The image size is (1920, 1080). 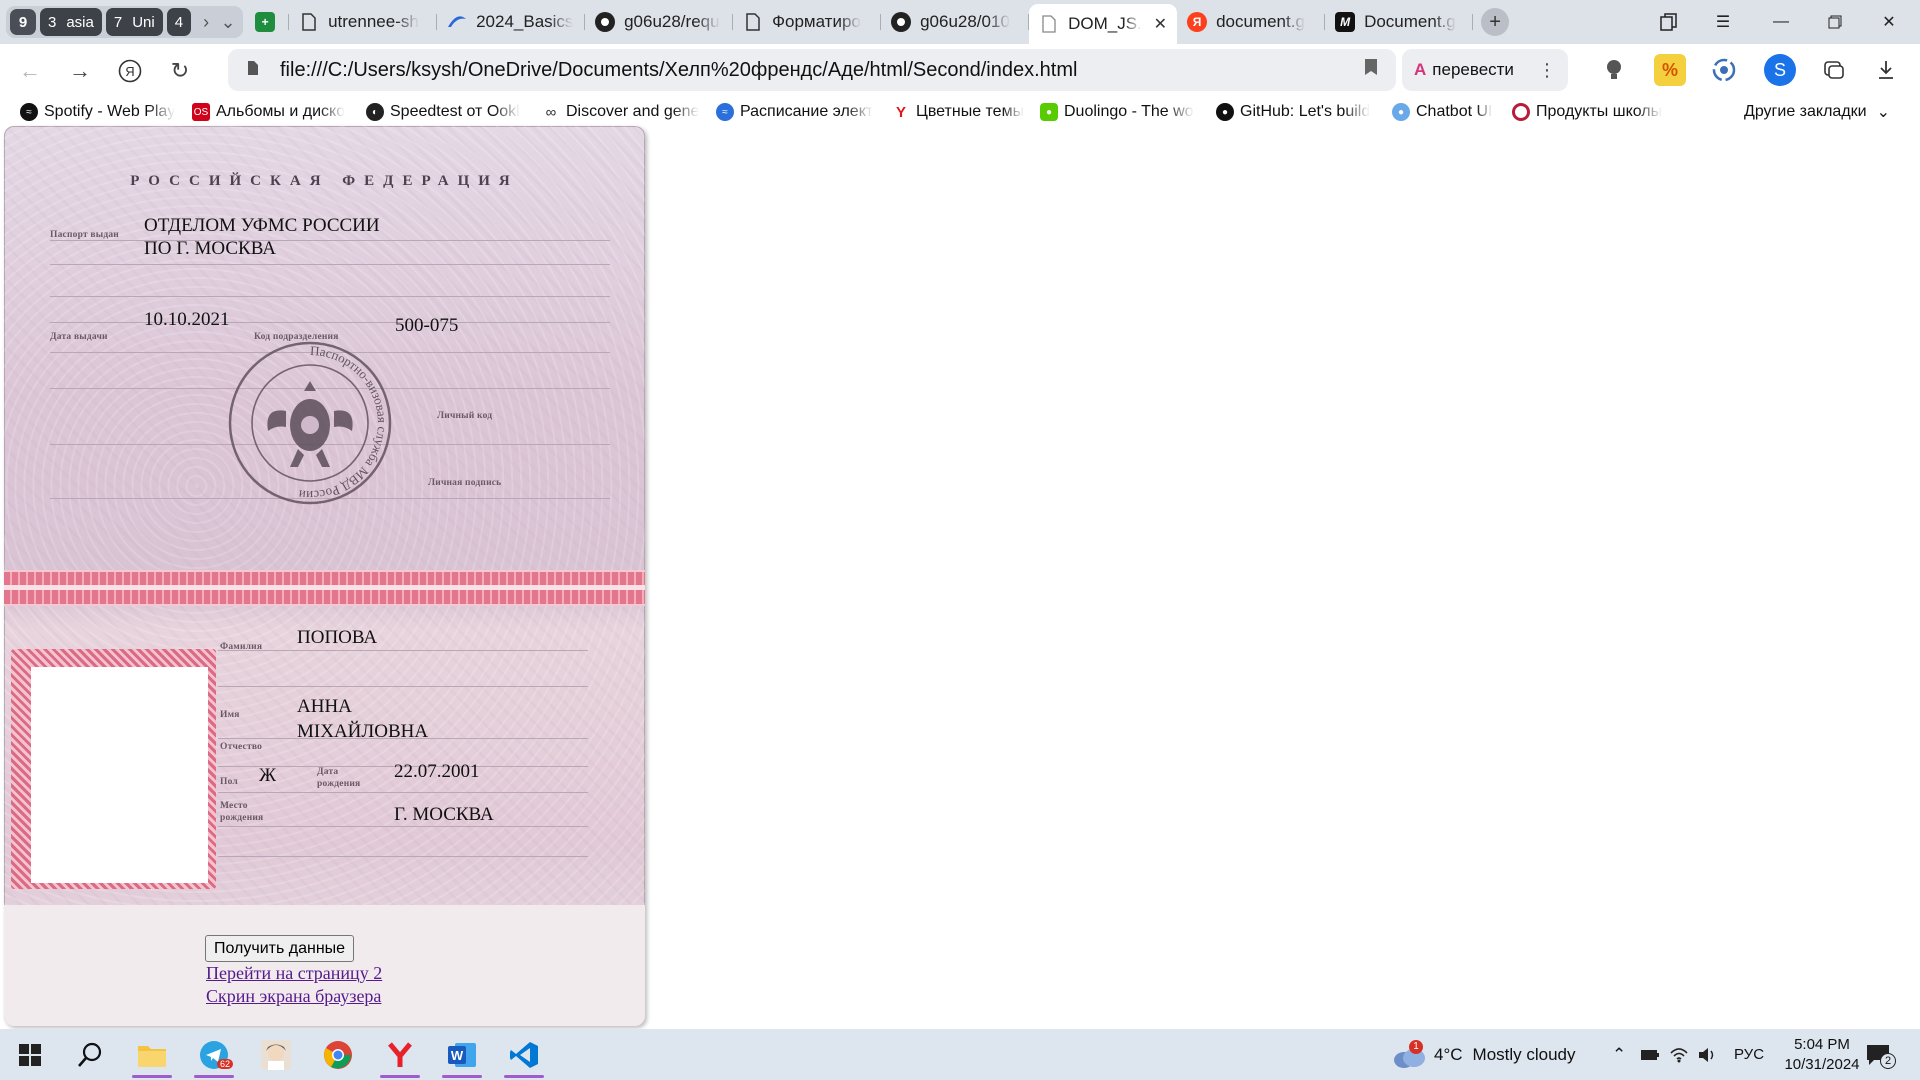 I want to click on open-indicator, so click(x=214, y=1076).